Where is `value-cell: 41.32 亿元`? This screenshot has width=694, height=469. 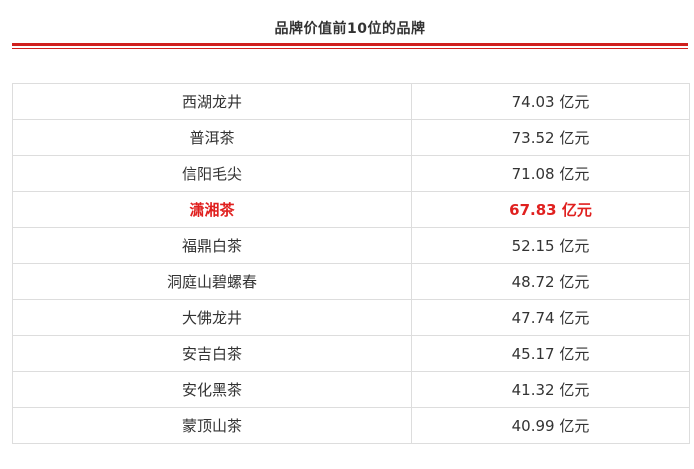
value-cell: 41.32 亿元 is located at coordinates (550, 389).